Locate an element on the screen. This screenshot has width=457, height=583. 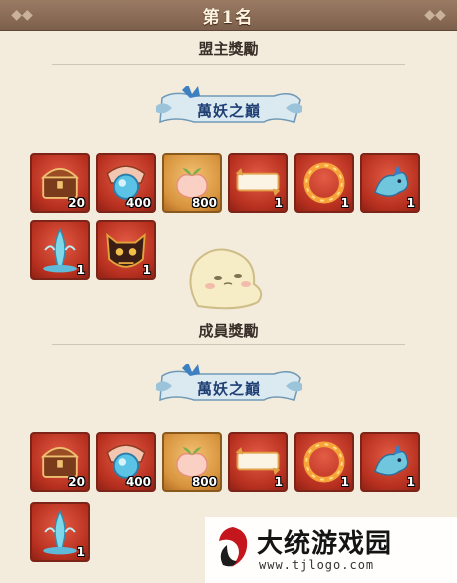
banner-ornament-left-icon: ◆◆ is located at coordinates (22, 15).